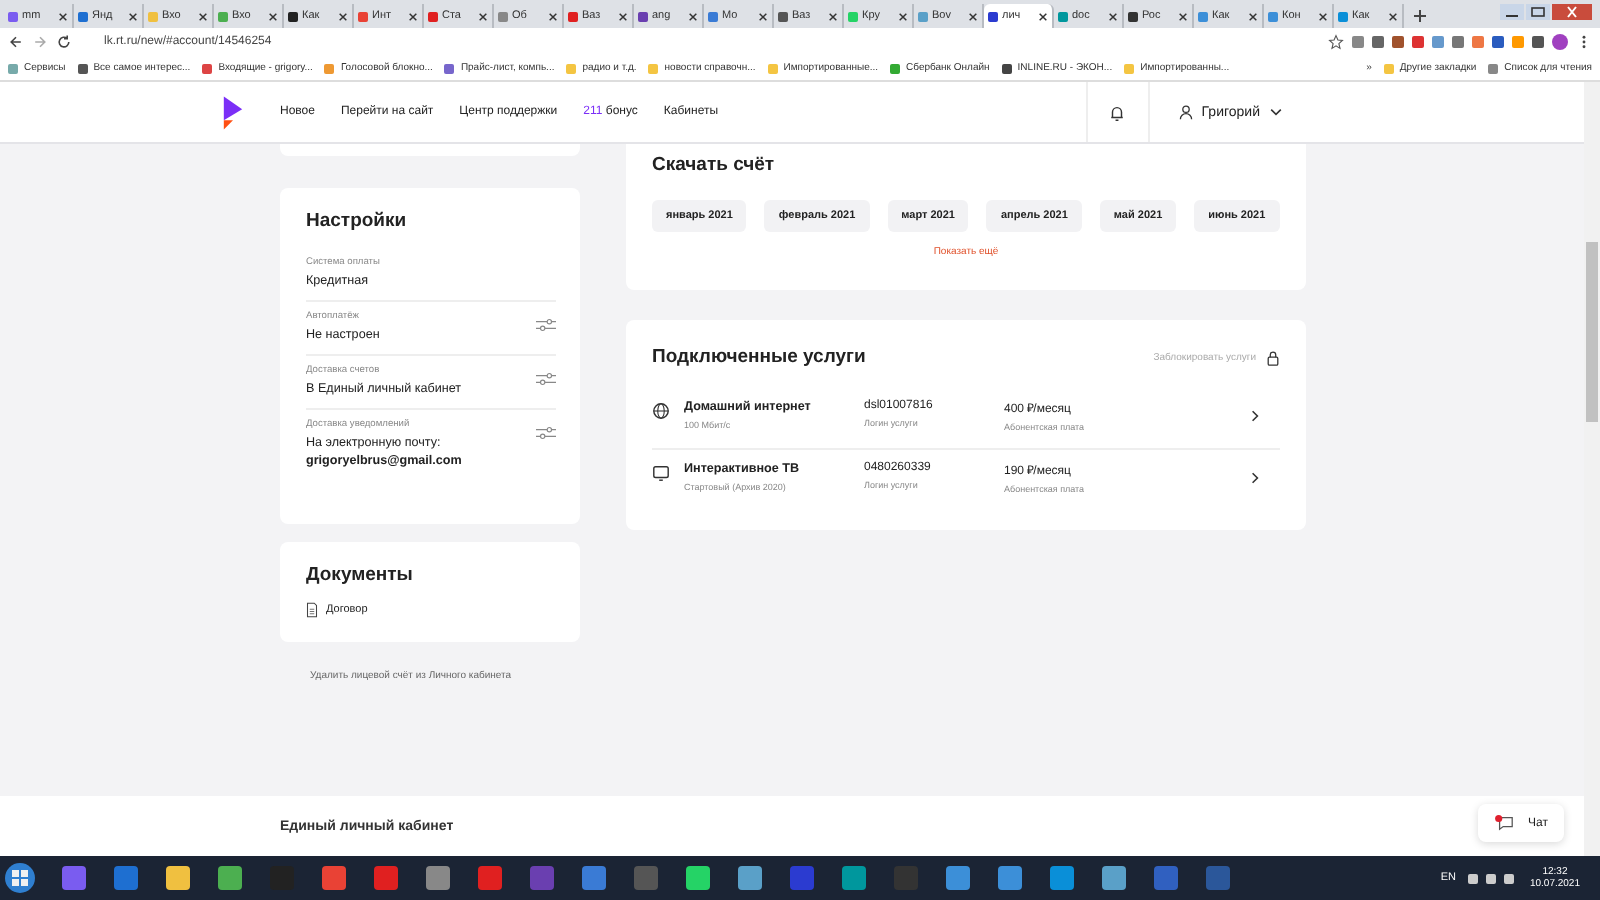 This screenshot has height=900, width=1600. What do you see at coordinates (1276, 112) in the screenshot?
I see `chevron-down-icon` at bounding box center [1276, 112].